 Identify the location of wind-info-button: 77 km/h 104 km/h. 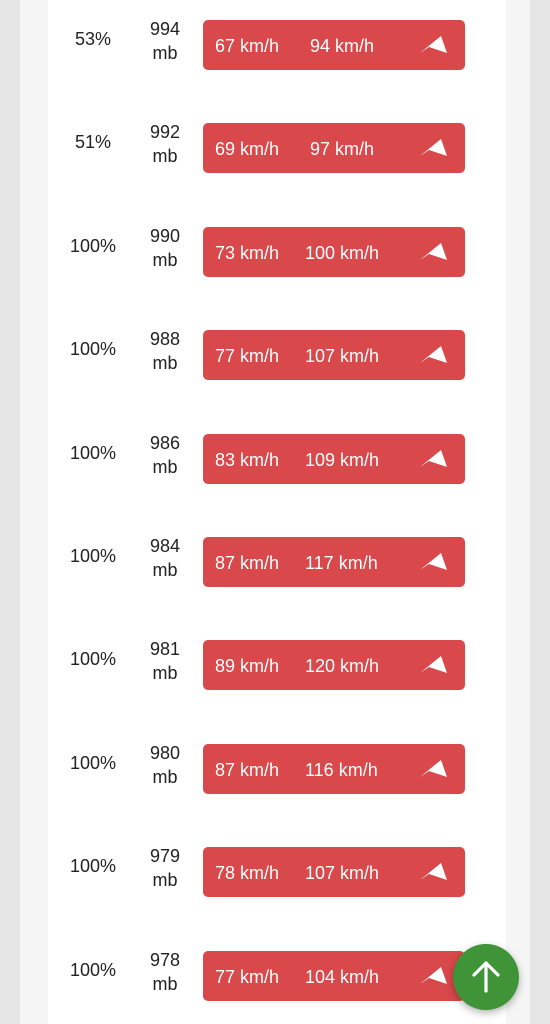
(334, 975).